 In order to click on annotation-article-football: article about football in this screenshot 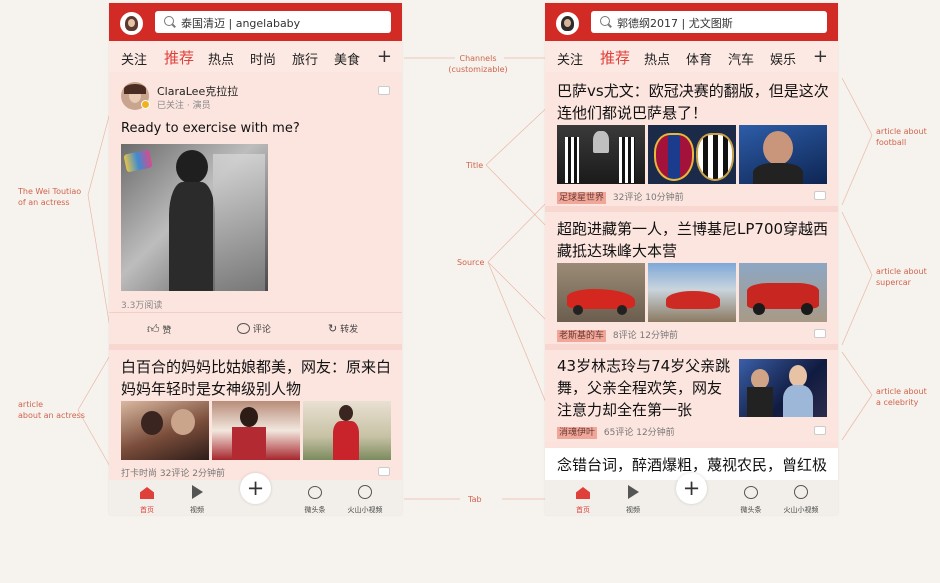, I will do `click(901, 137)`.